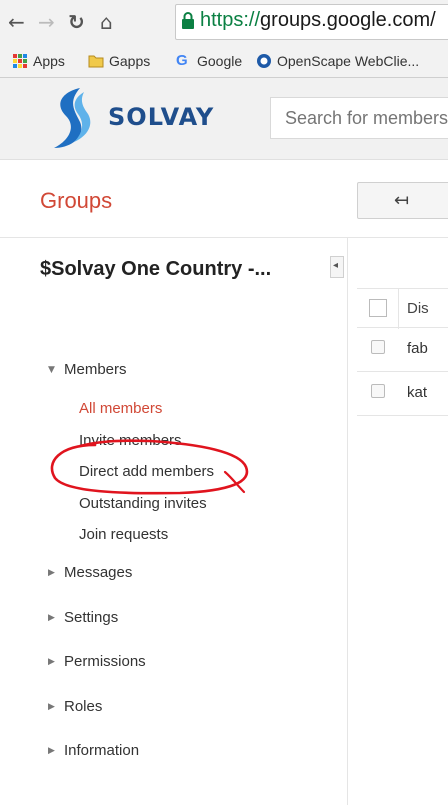  Describe the element at coordinates (161, 117) in the screenshot. I see `logo-text: SOLVAY` at that location.